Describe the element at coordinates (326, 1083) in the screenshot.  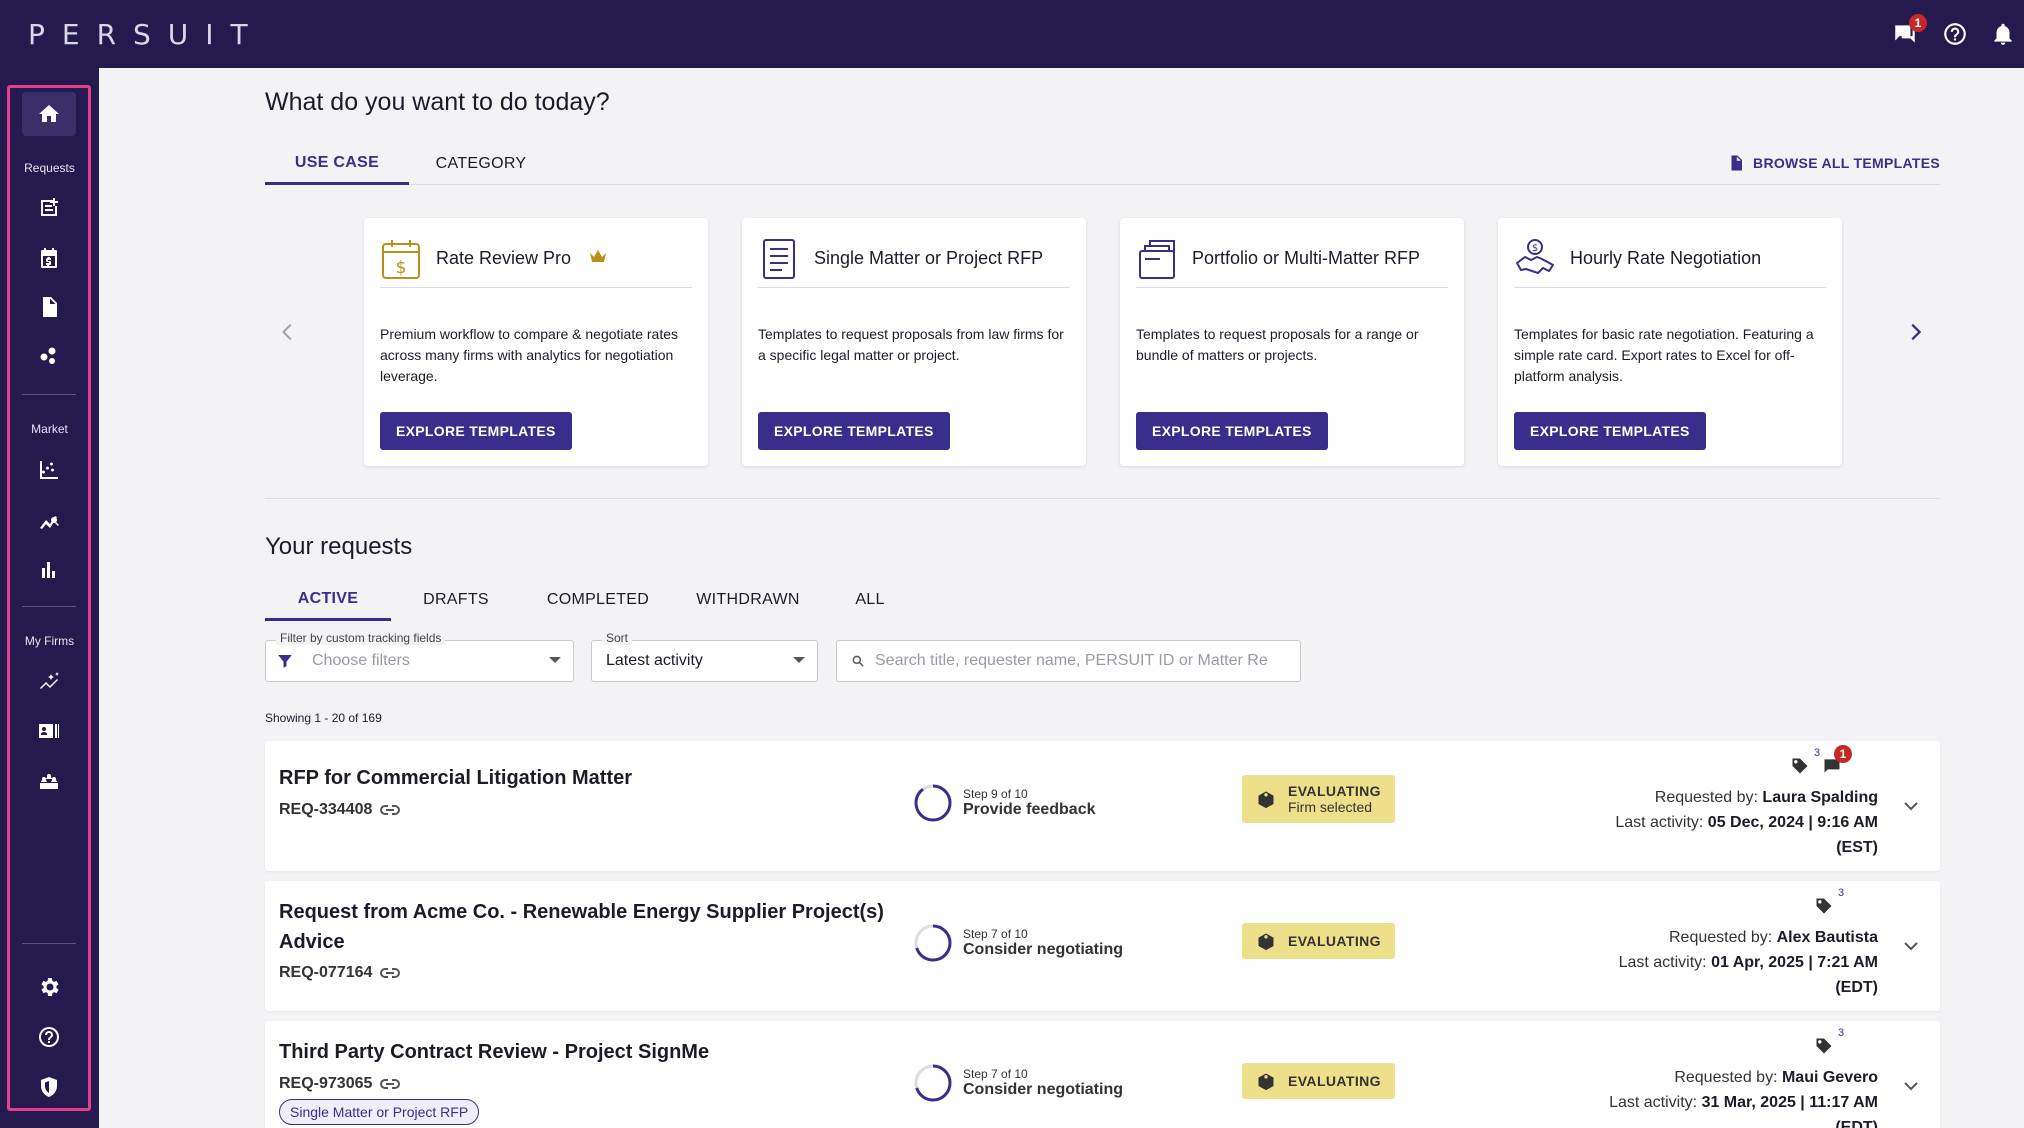
I see `request-id-text: REQ-973065` at that location.